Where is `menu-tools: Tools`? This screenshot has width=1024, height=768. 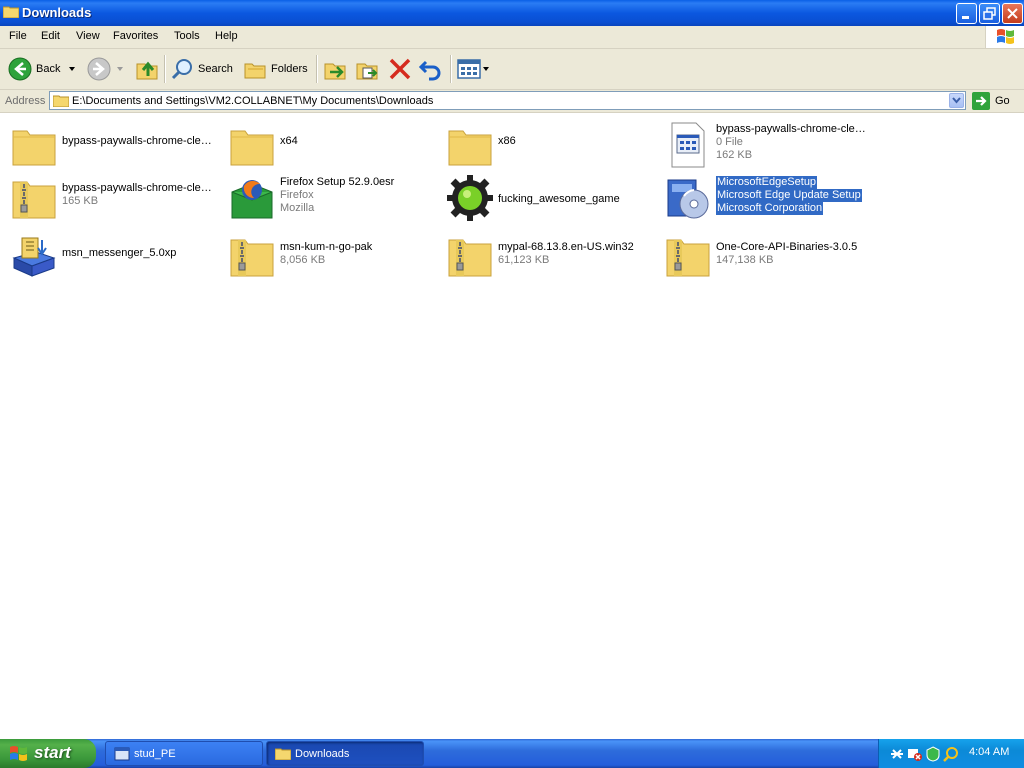
menu-tools: Tools is located at coordinates (187, 36).